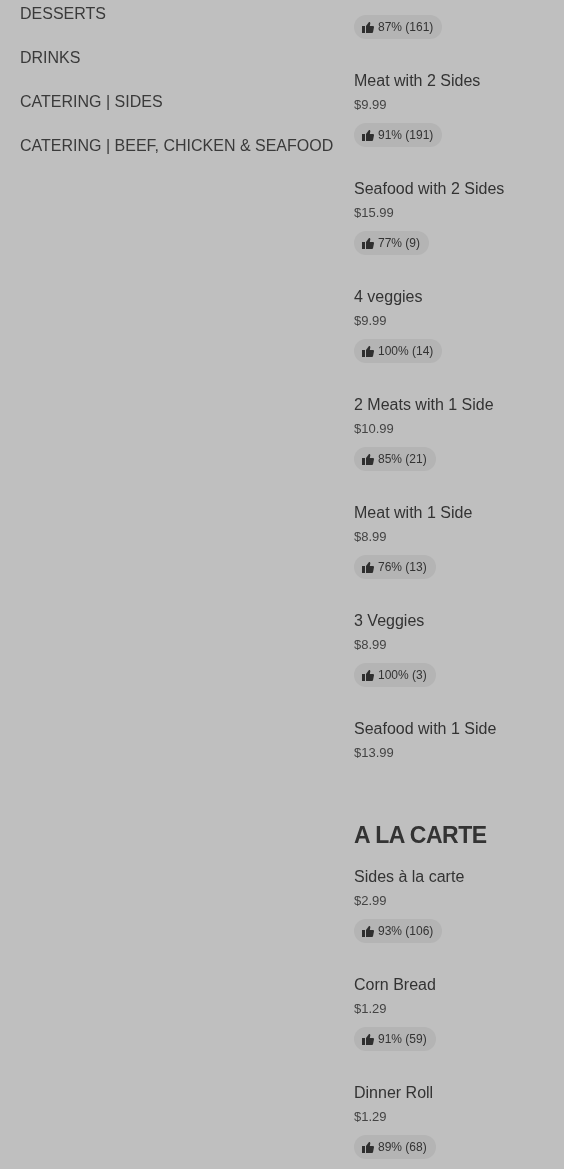 Image resolution: width=564 pixels, height=1169 pixels. I want to click on dish-price: $10.99, so click(374, 429).